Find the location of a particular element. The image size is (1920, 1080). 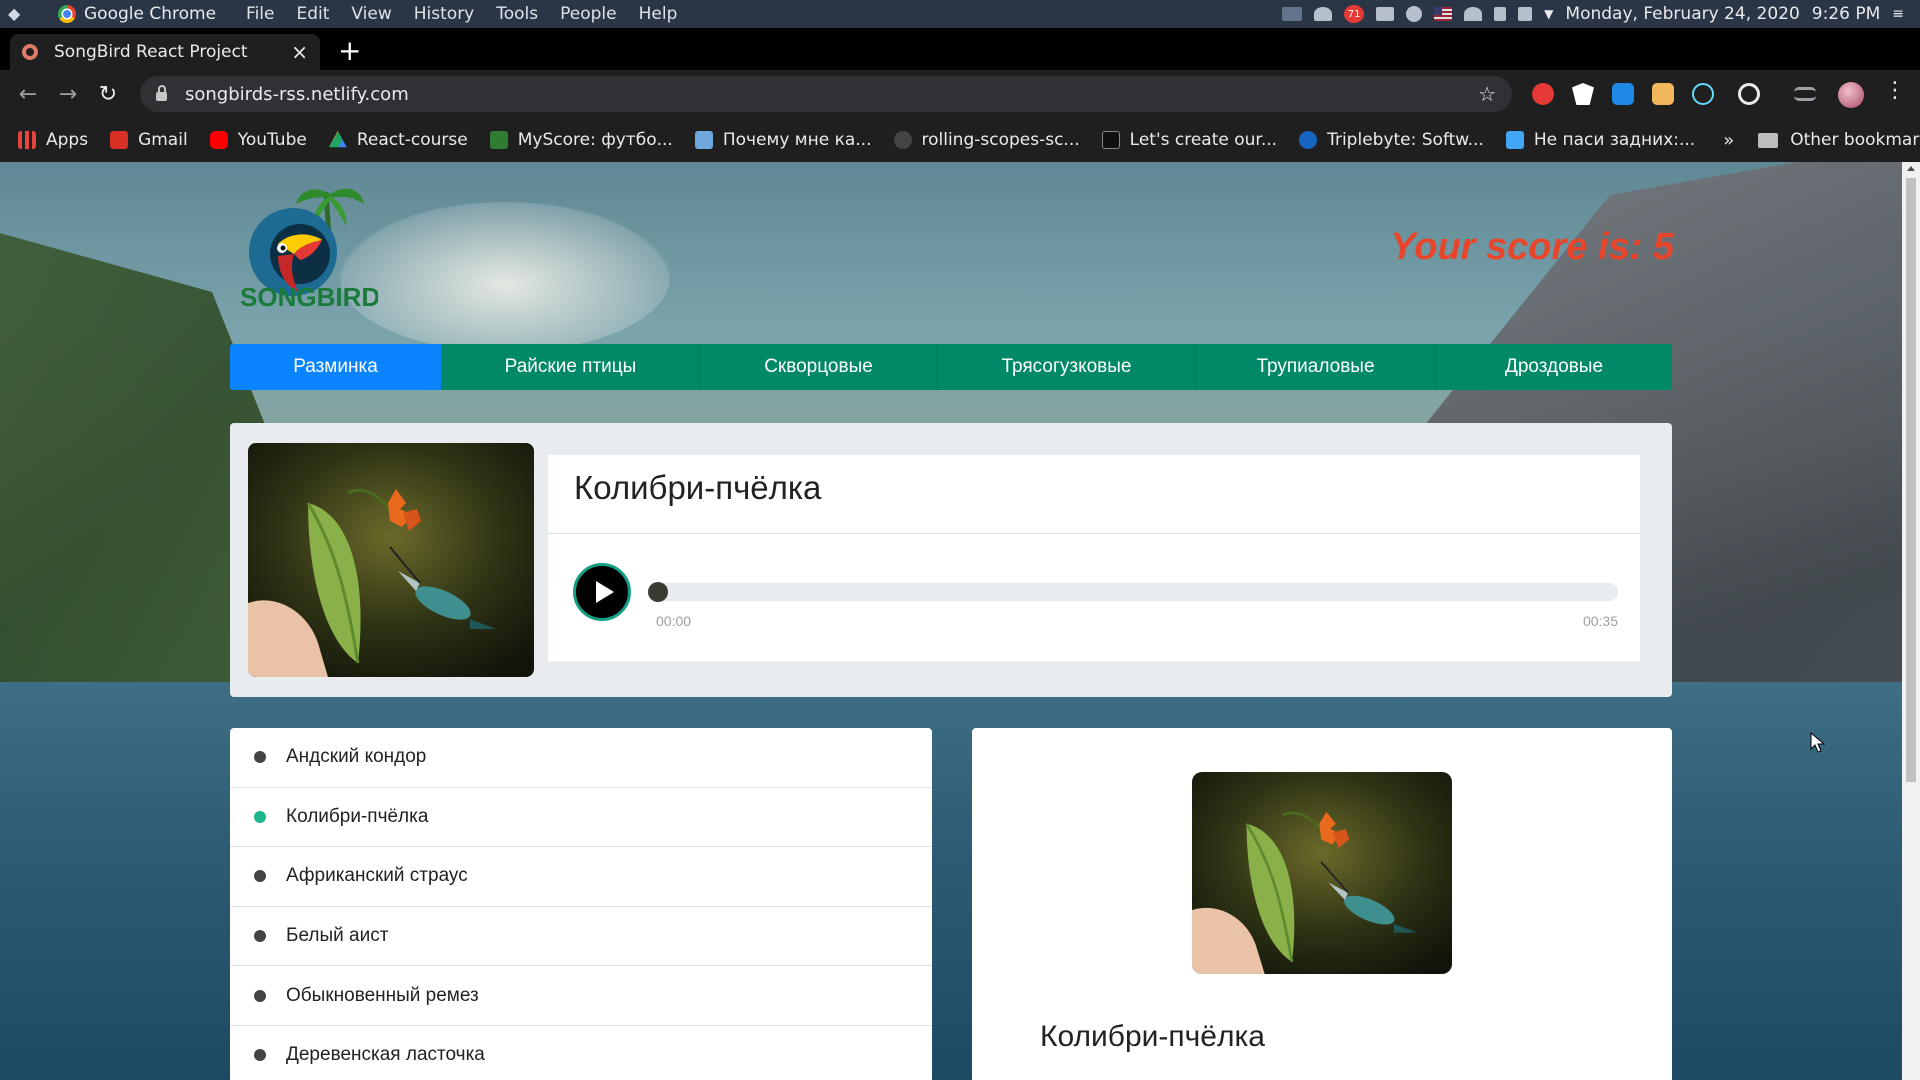

songbird-logo: SONGBIRD is located at coordinates (309, 247).